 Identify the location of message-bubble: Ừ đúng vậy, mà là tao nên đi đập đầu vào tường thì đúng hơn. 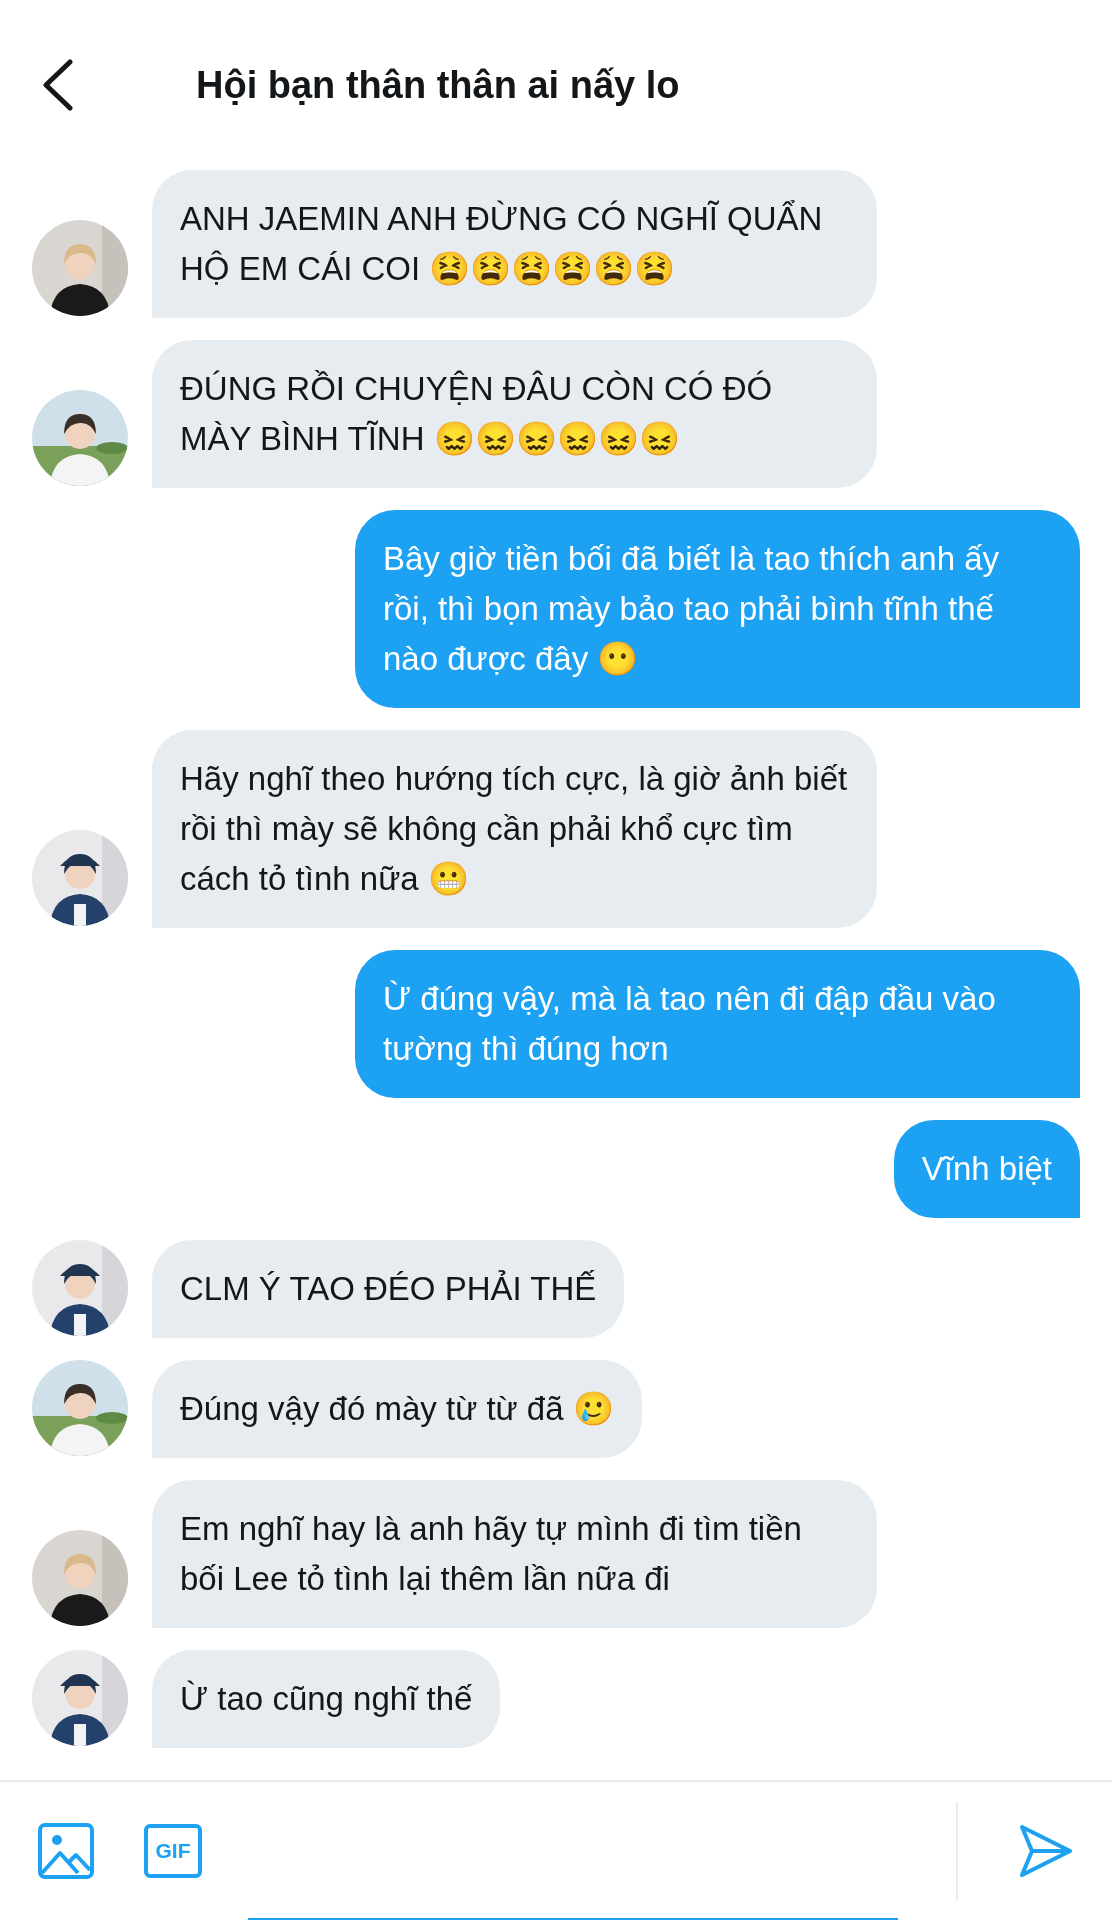
(717, 1024).